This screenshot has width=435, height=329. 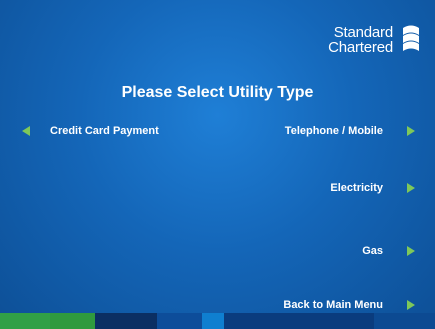 What do you see at coordinates (356, 188) in the screenshot?
I see `option-label: Electricity` at bounding box center [356, 188].